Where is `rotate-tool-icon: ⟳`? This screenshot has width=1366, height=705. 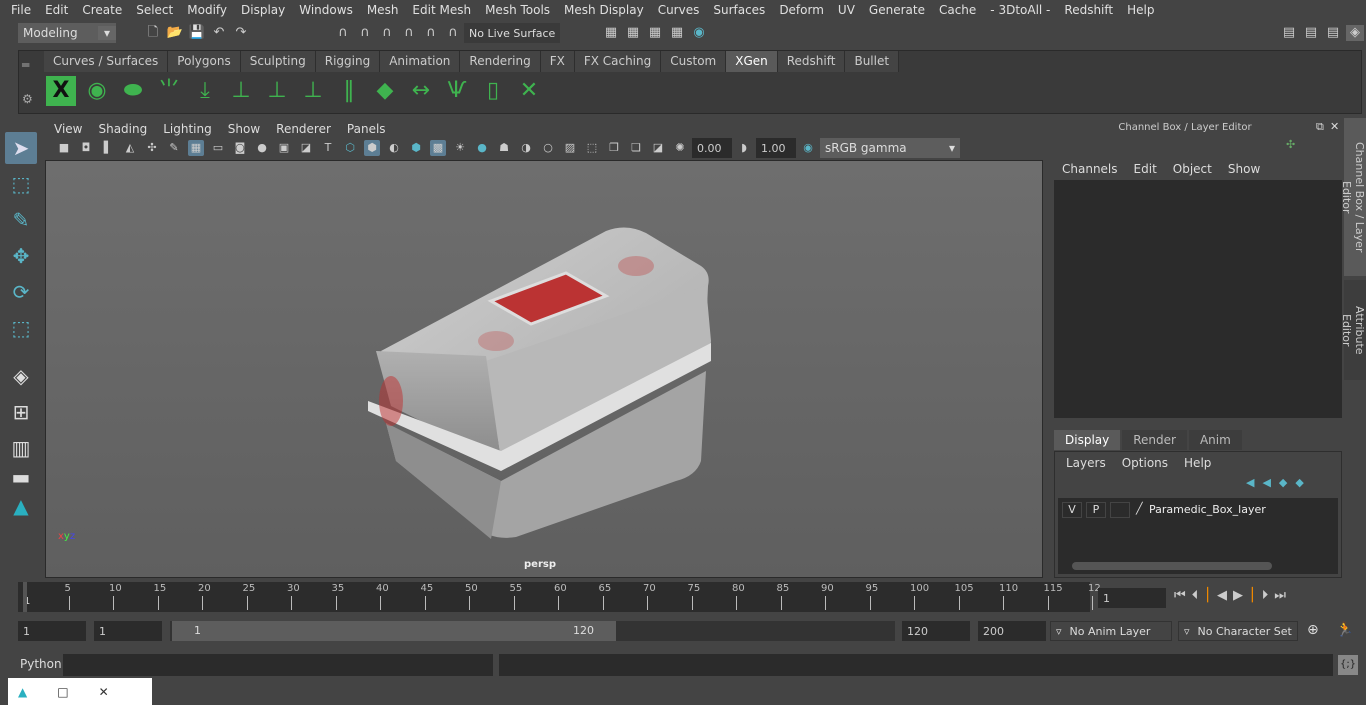 rotate-tool-icon: ⟳ is located at coordinates (21, 292).